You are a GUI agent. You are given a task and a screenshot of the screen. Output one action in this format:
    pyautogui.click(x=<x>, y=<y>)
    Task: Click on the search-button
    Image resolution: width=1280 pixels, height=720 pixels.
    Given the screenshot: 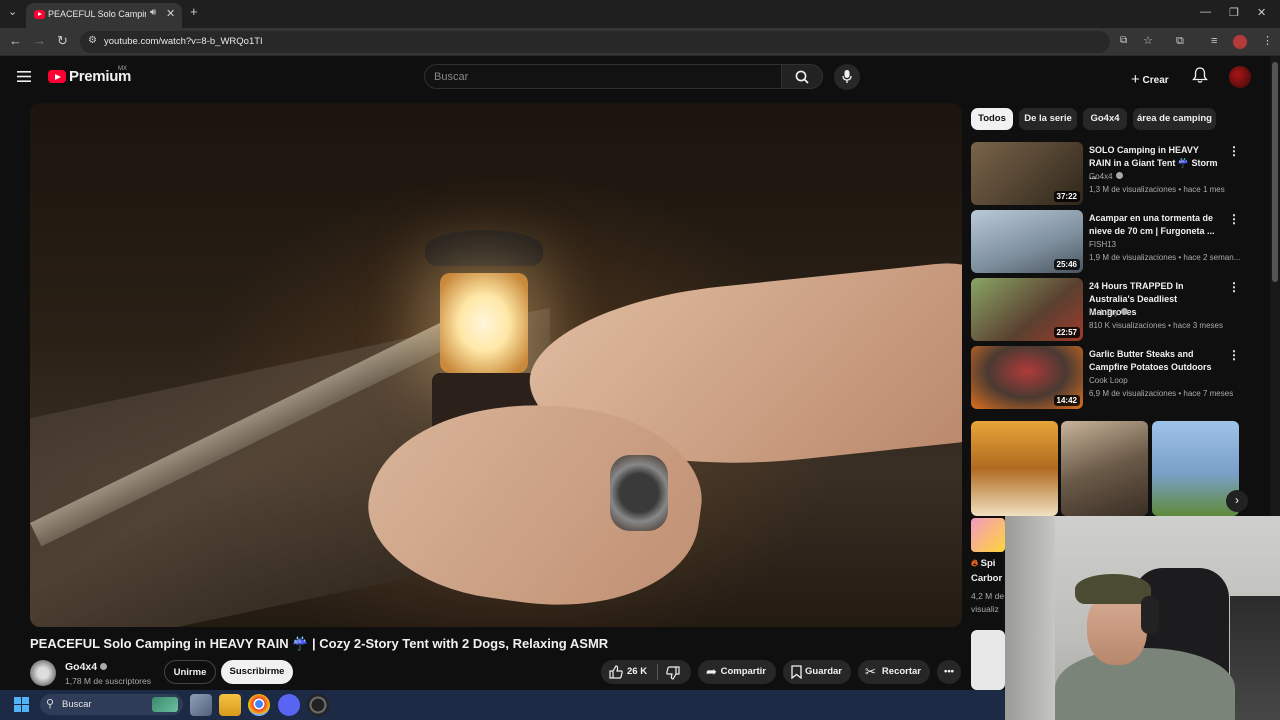 What is the action you would take?
    pyautogui.click(x=802, y=76)
    